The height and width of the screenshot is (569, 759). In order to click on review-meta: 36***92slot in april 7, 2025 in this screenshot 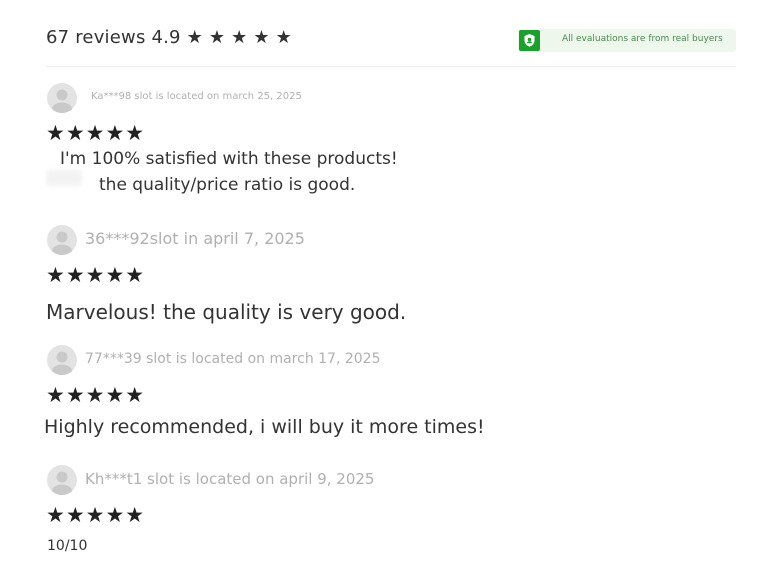, I will do `click(195, 238)`.